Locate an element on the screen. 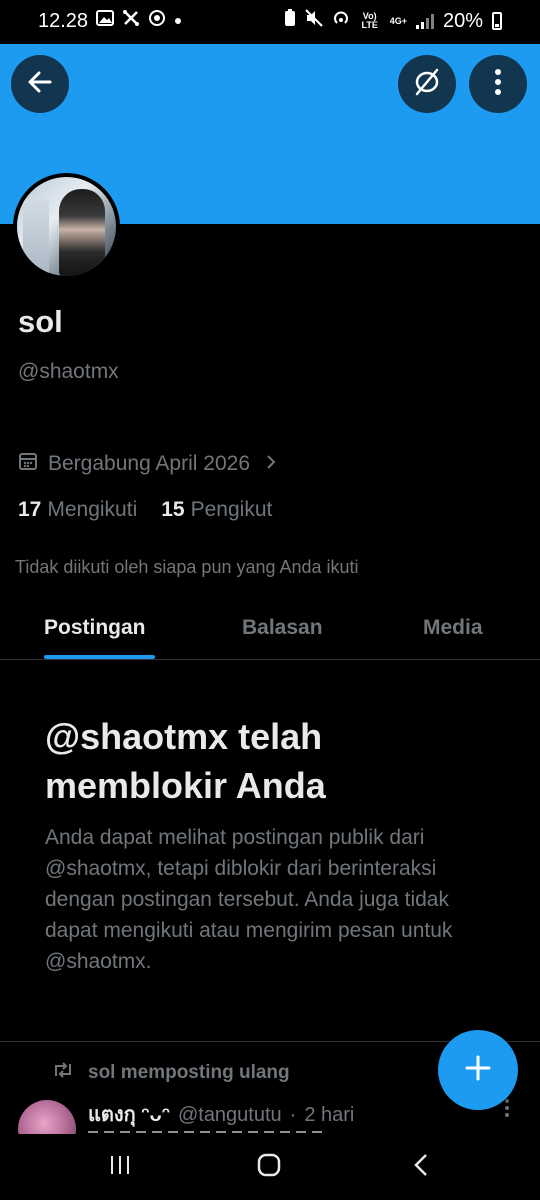  home-button is located at coordinates (269, 1167).